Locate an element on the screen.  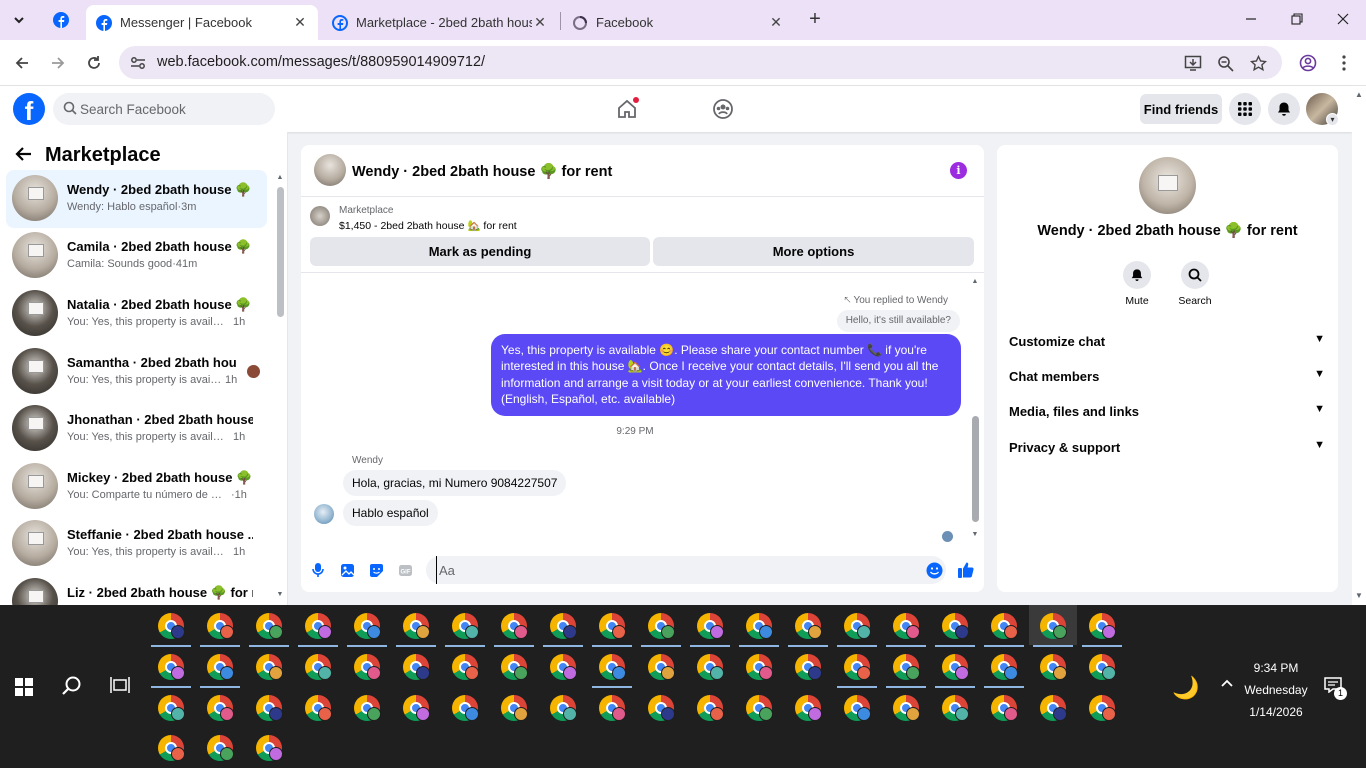
pinned-tab-facebook is located at coordinates (61, 20).